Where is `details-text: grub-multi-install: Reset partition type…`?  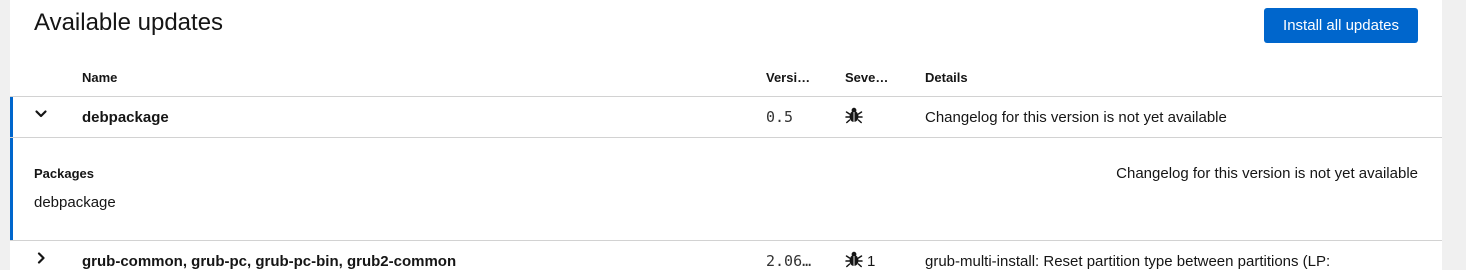
details-text: grub-multi-install: Reset partition type… is located at coordinates (1128, 261).